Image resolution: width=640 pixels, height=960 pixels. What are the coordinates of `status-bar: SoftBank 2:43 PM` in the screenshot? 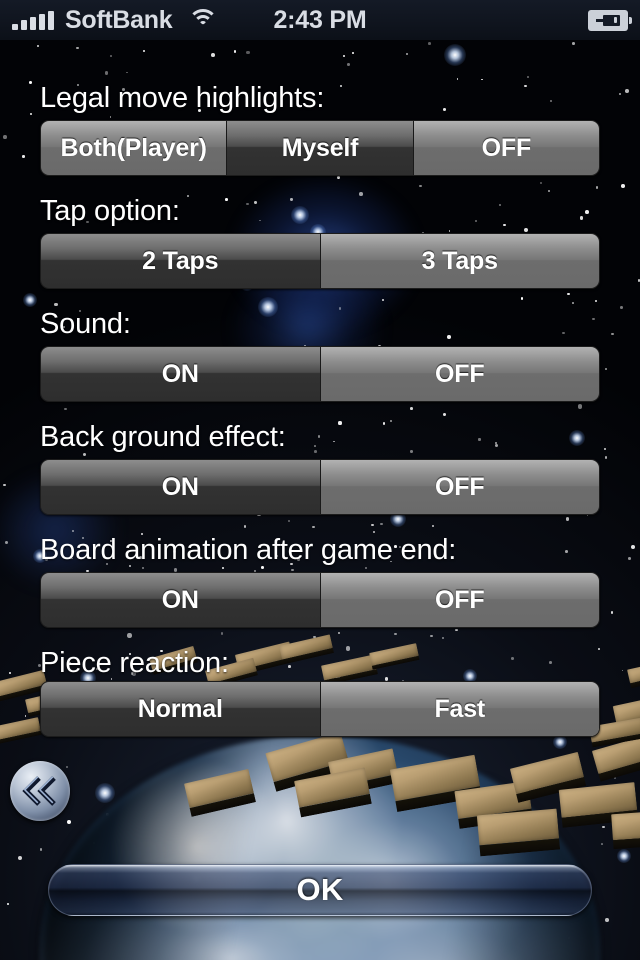 It's located at (320, 20).